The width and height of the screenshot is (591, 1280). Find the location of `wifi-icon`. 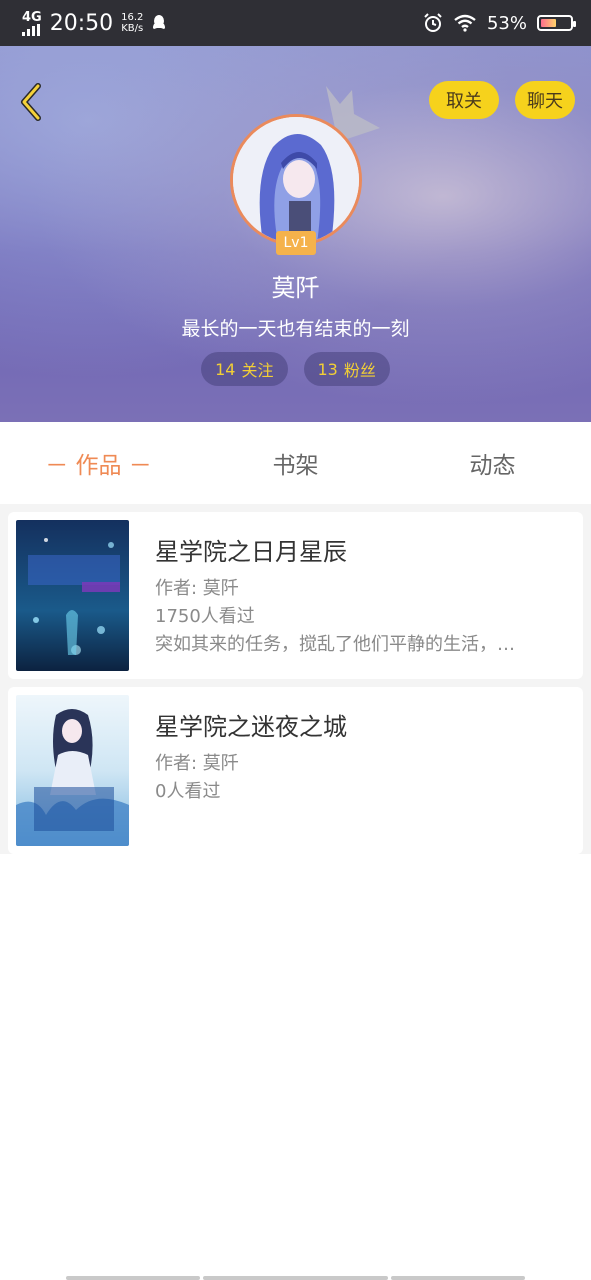

wifi-icon is located at coordinates (465, 23).